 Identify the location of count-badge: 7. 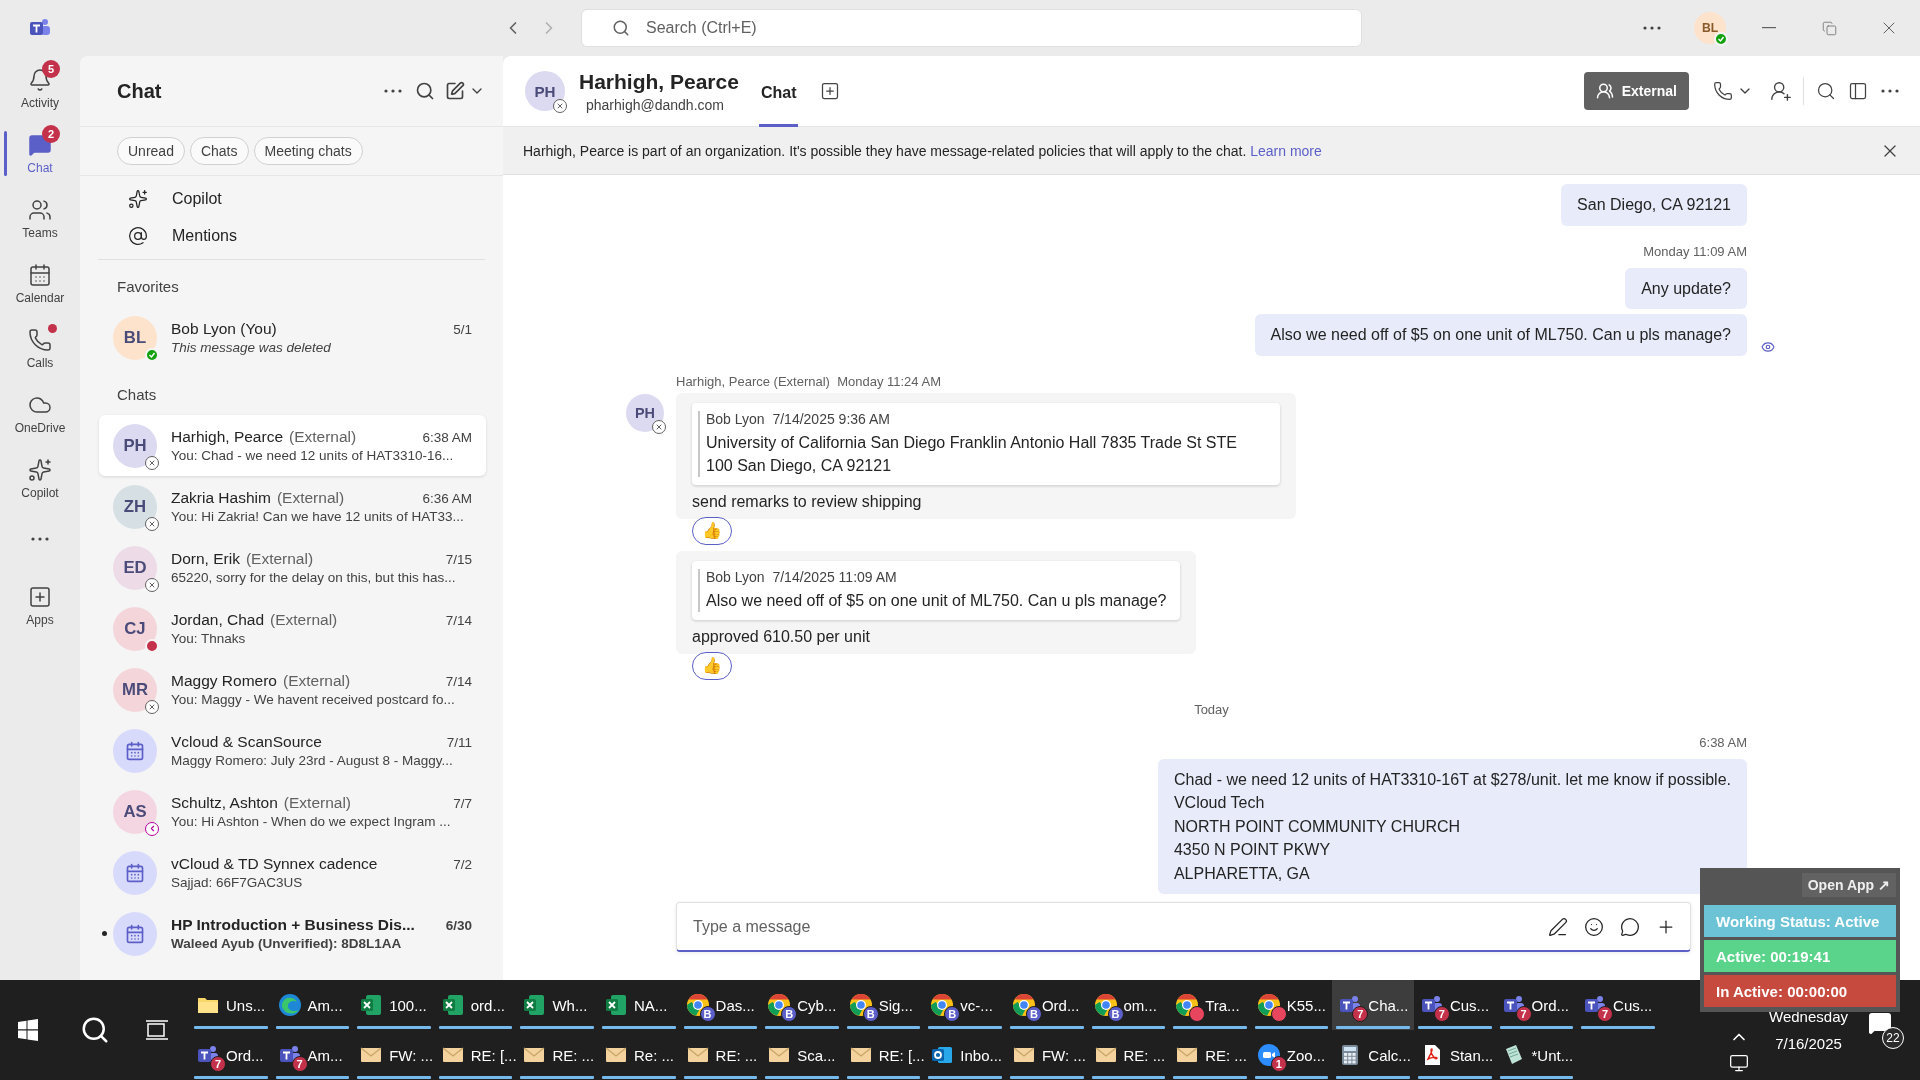
(1441, 1014).